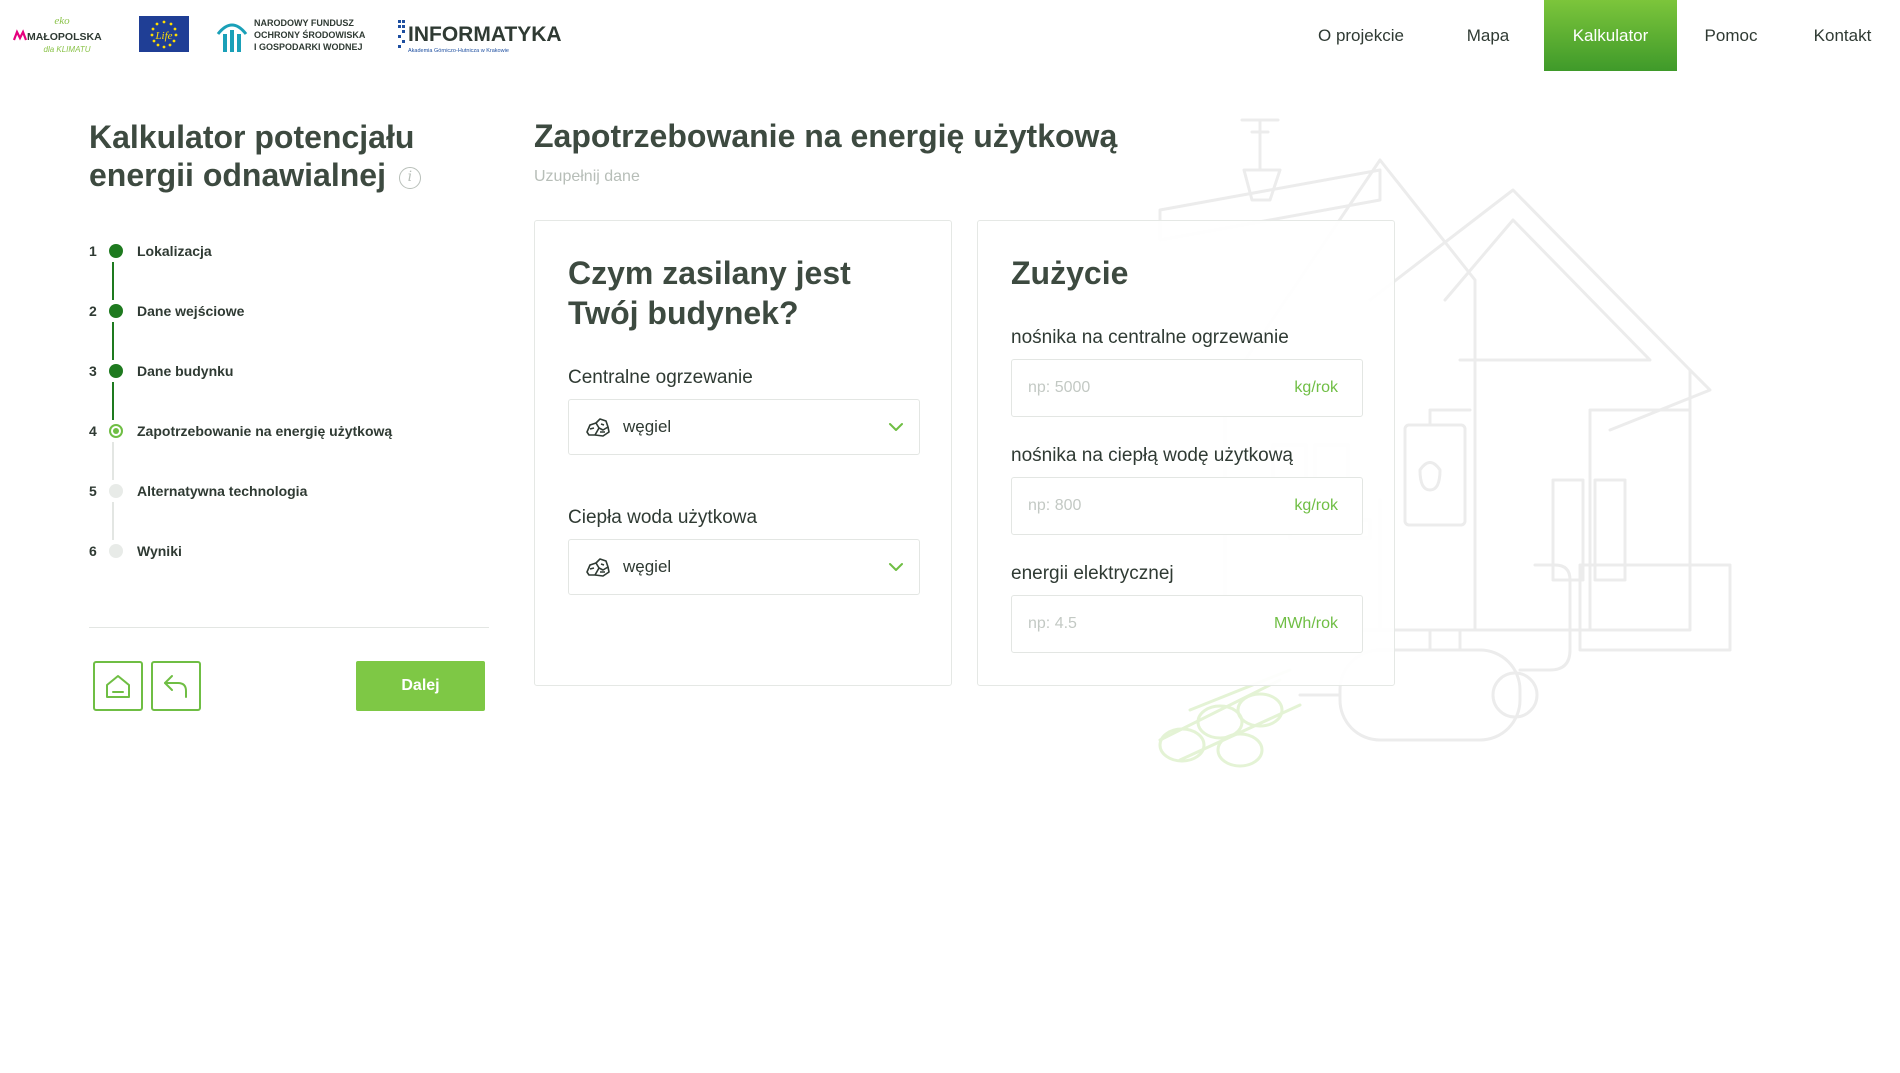 The image size is (1900, 1073). I want to click on water-usage-placeholder: np: 800, so click(1055, 505).